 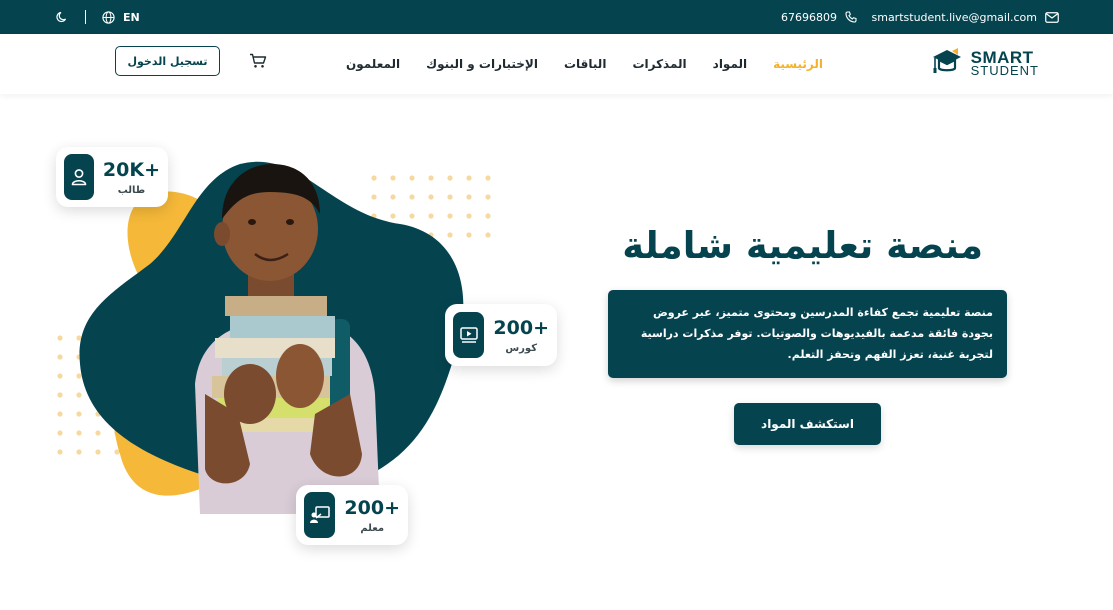 I want to click on stat-card-teachers: 200+ معلم, so click(x=352, y=515).